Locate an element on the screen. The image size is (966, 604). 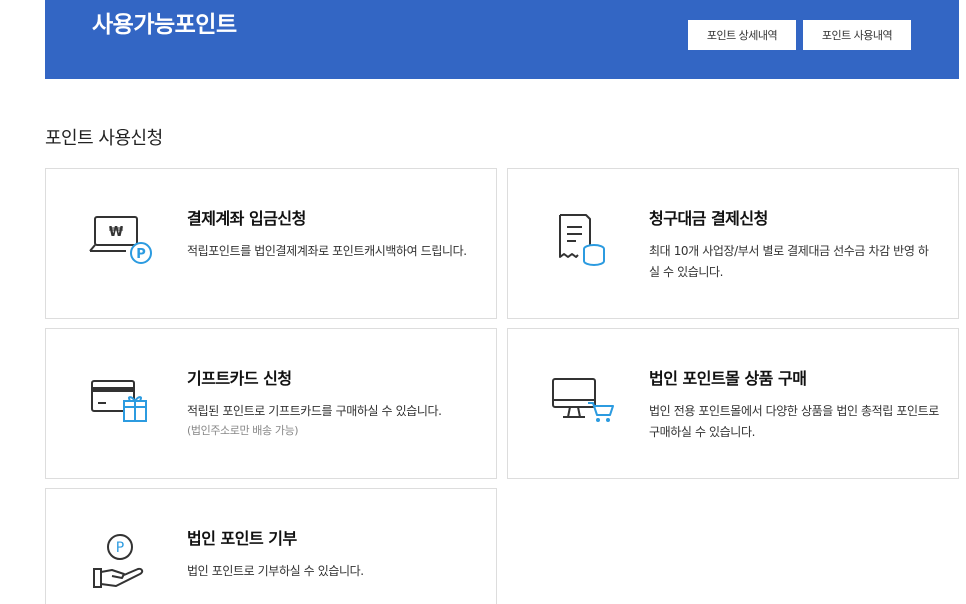
card-title: 결제계좌 입금신청 is located at coordinates (246, 218).